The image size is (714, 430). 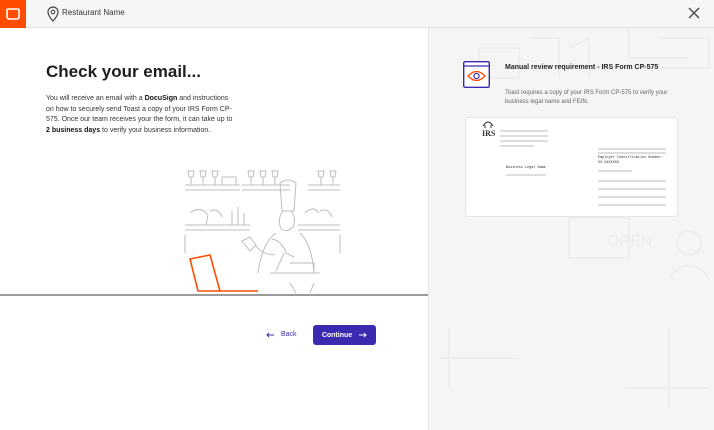 What do you see at coordinates (489, 133) in the screenshot?
I see `irs-label: IRS` at bounding box center [489, 133].